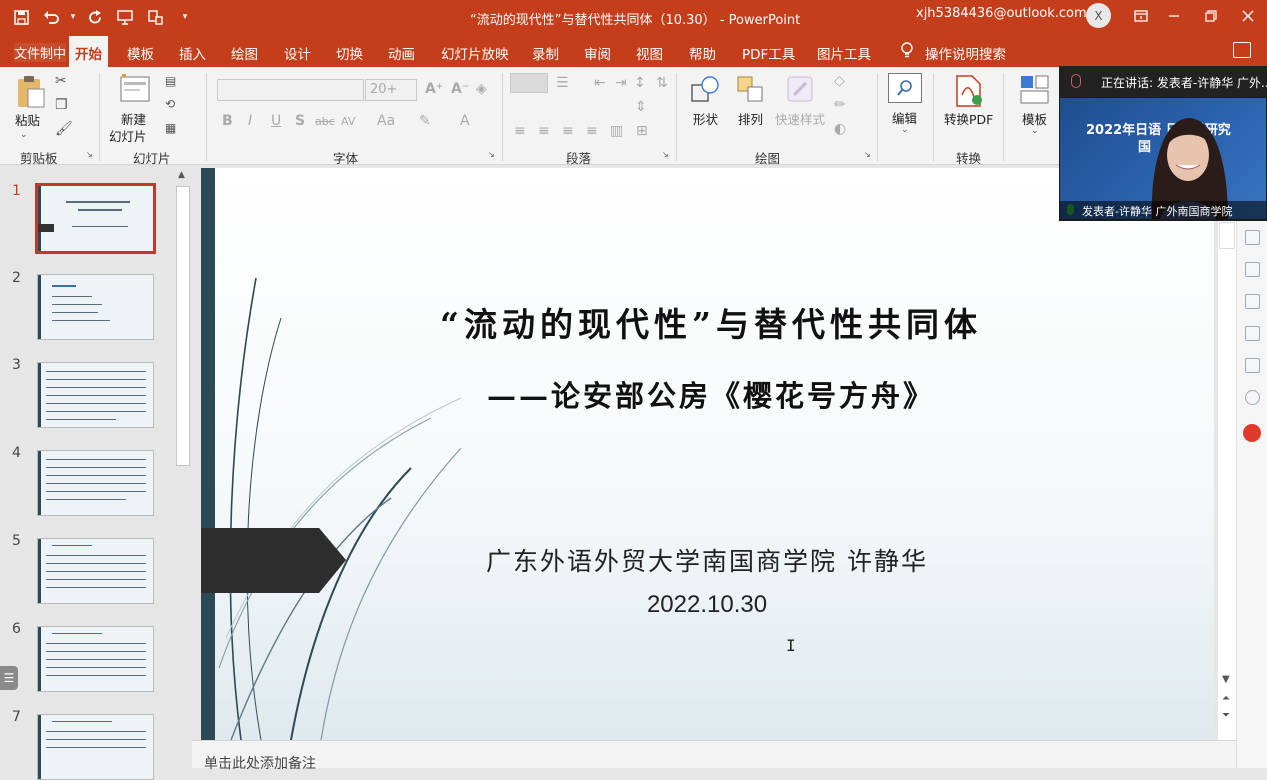 This screenshot has height=780, width=1267. What do you see at coordinates (27, 119) in the screenshot?
I see `paste-button: 粘贴` at bounding box center [27, 119].